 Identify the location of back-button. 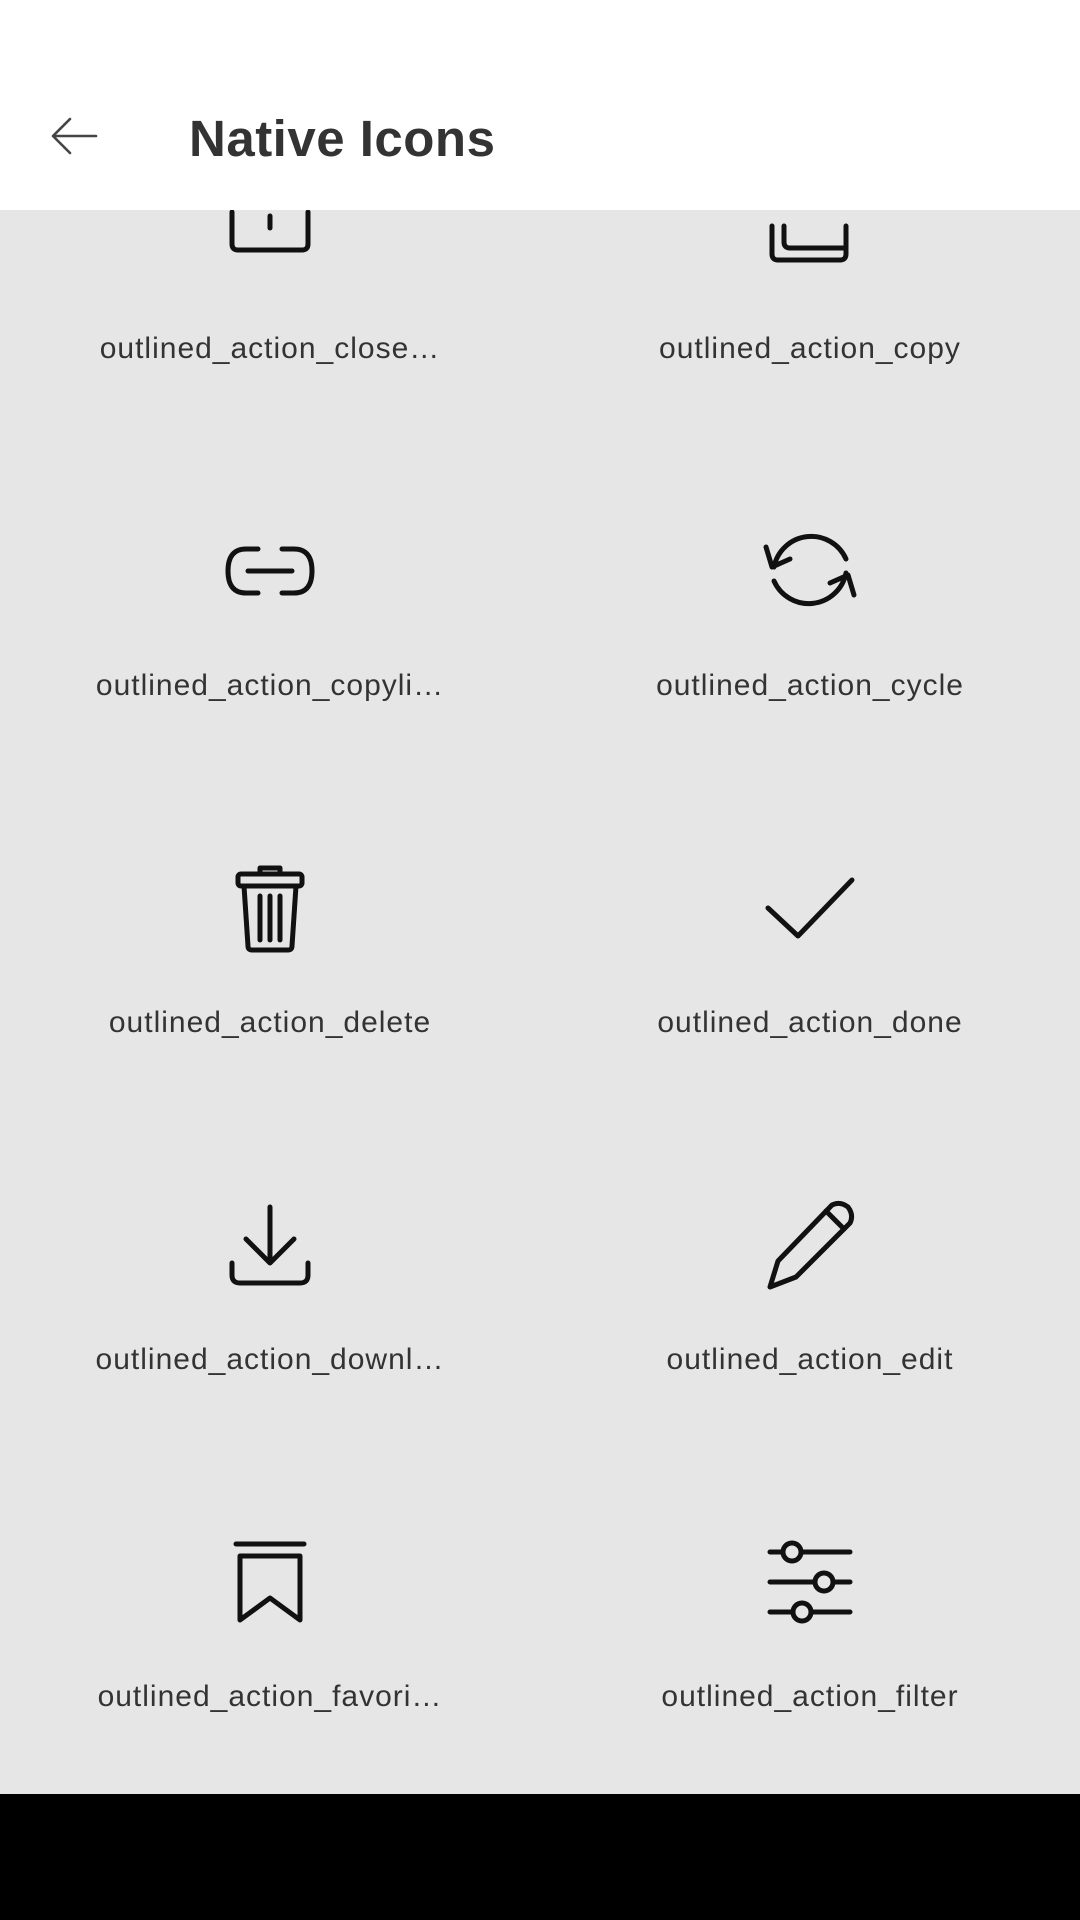
(74, 136).